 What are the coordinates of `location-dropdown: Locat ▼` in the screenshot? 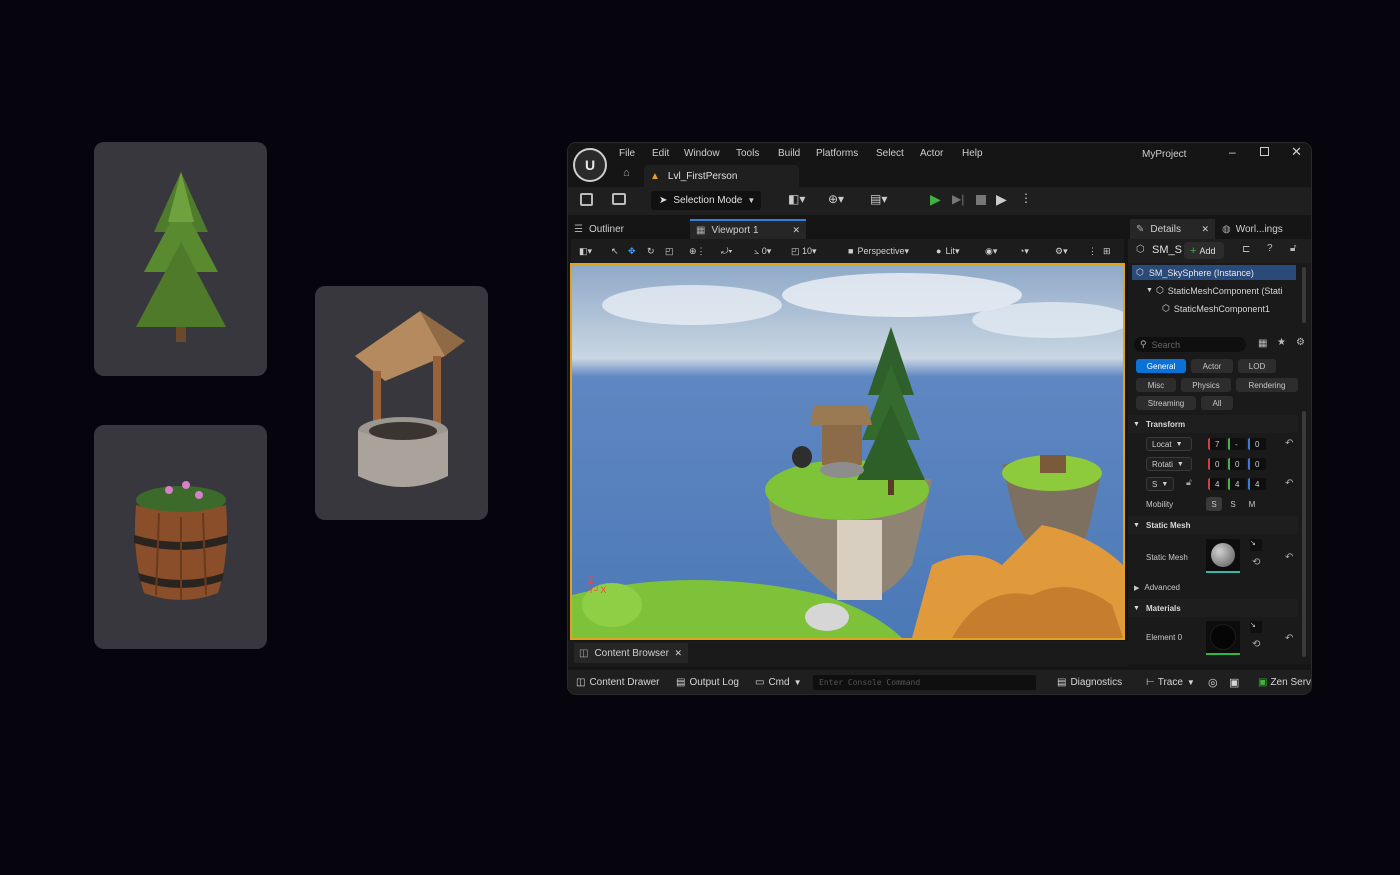 It's located at (1169, 444).